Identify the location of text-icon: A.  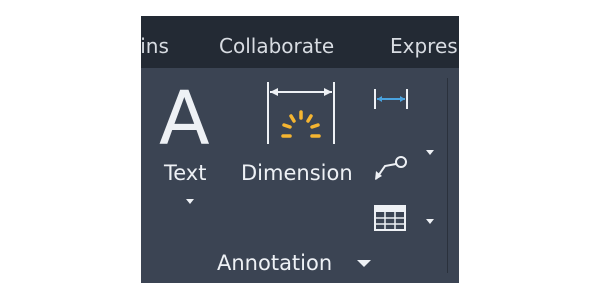
(184, 119).